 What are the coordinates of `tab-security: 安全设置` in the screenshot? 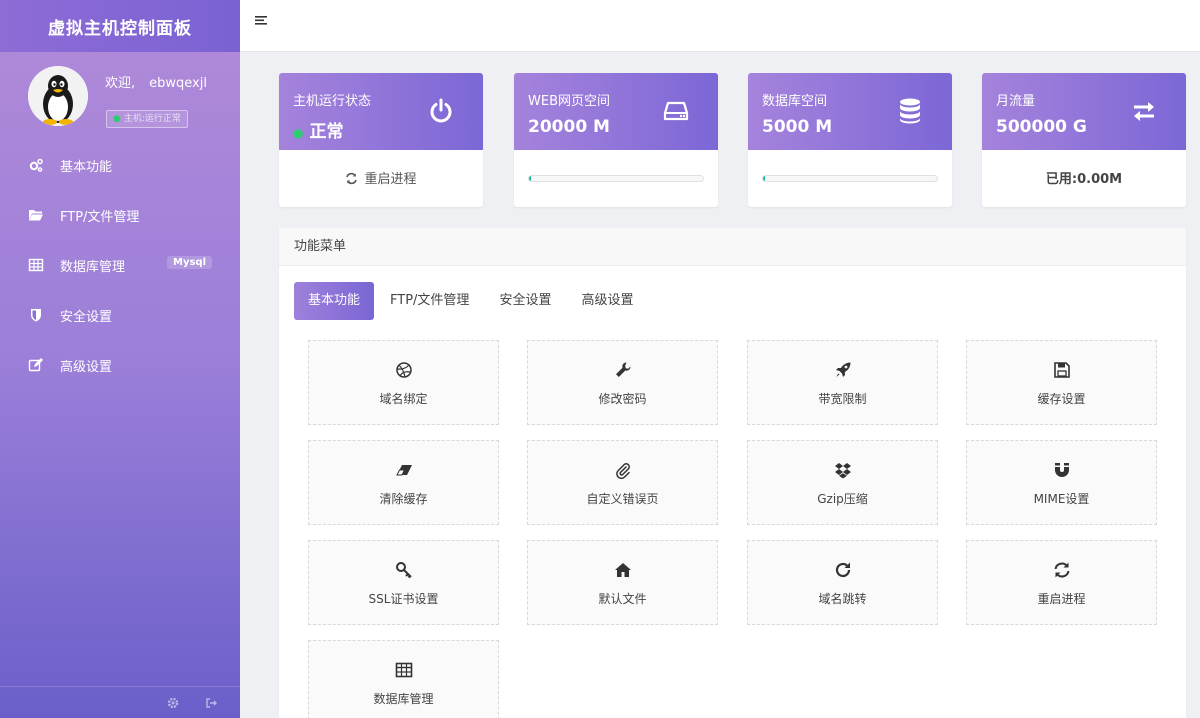 It's located at (525, 301).